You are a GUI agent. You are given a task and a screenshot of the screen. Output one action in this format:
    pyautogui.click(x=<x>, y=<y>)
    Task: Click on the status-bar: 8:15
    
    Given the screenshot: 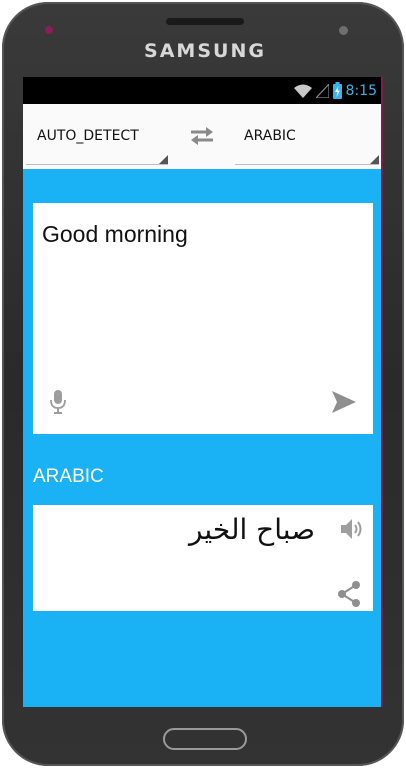 What is the action you would take?
    pyautogui.click(x=203, y=90)
    